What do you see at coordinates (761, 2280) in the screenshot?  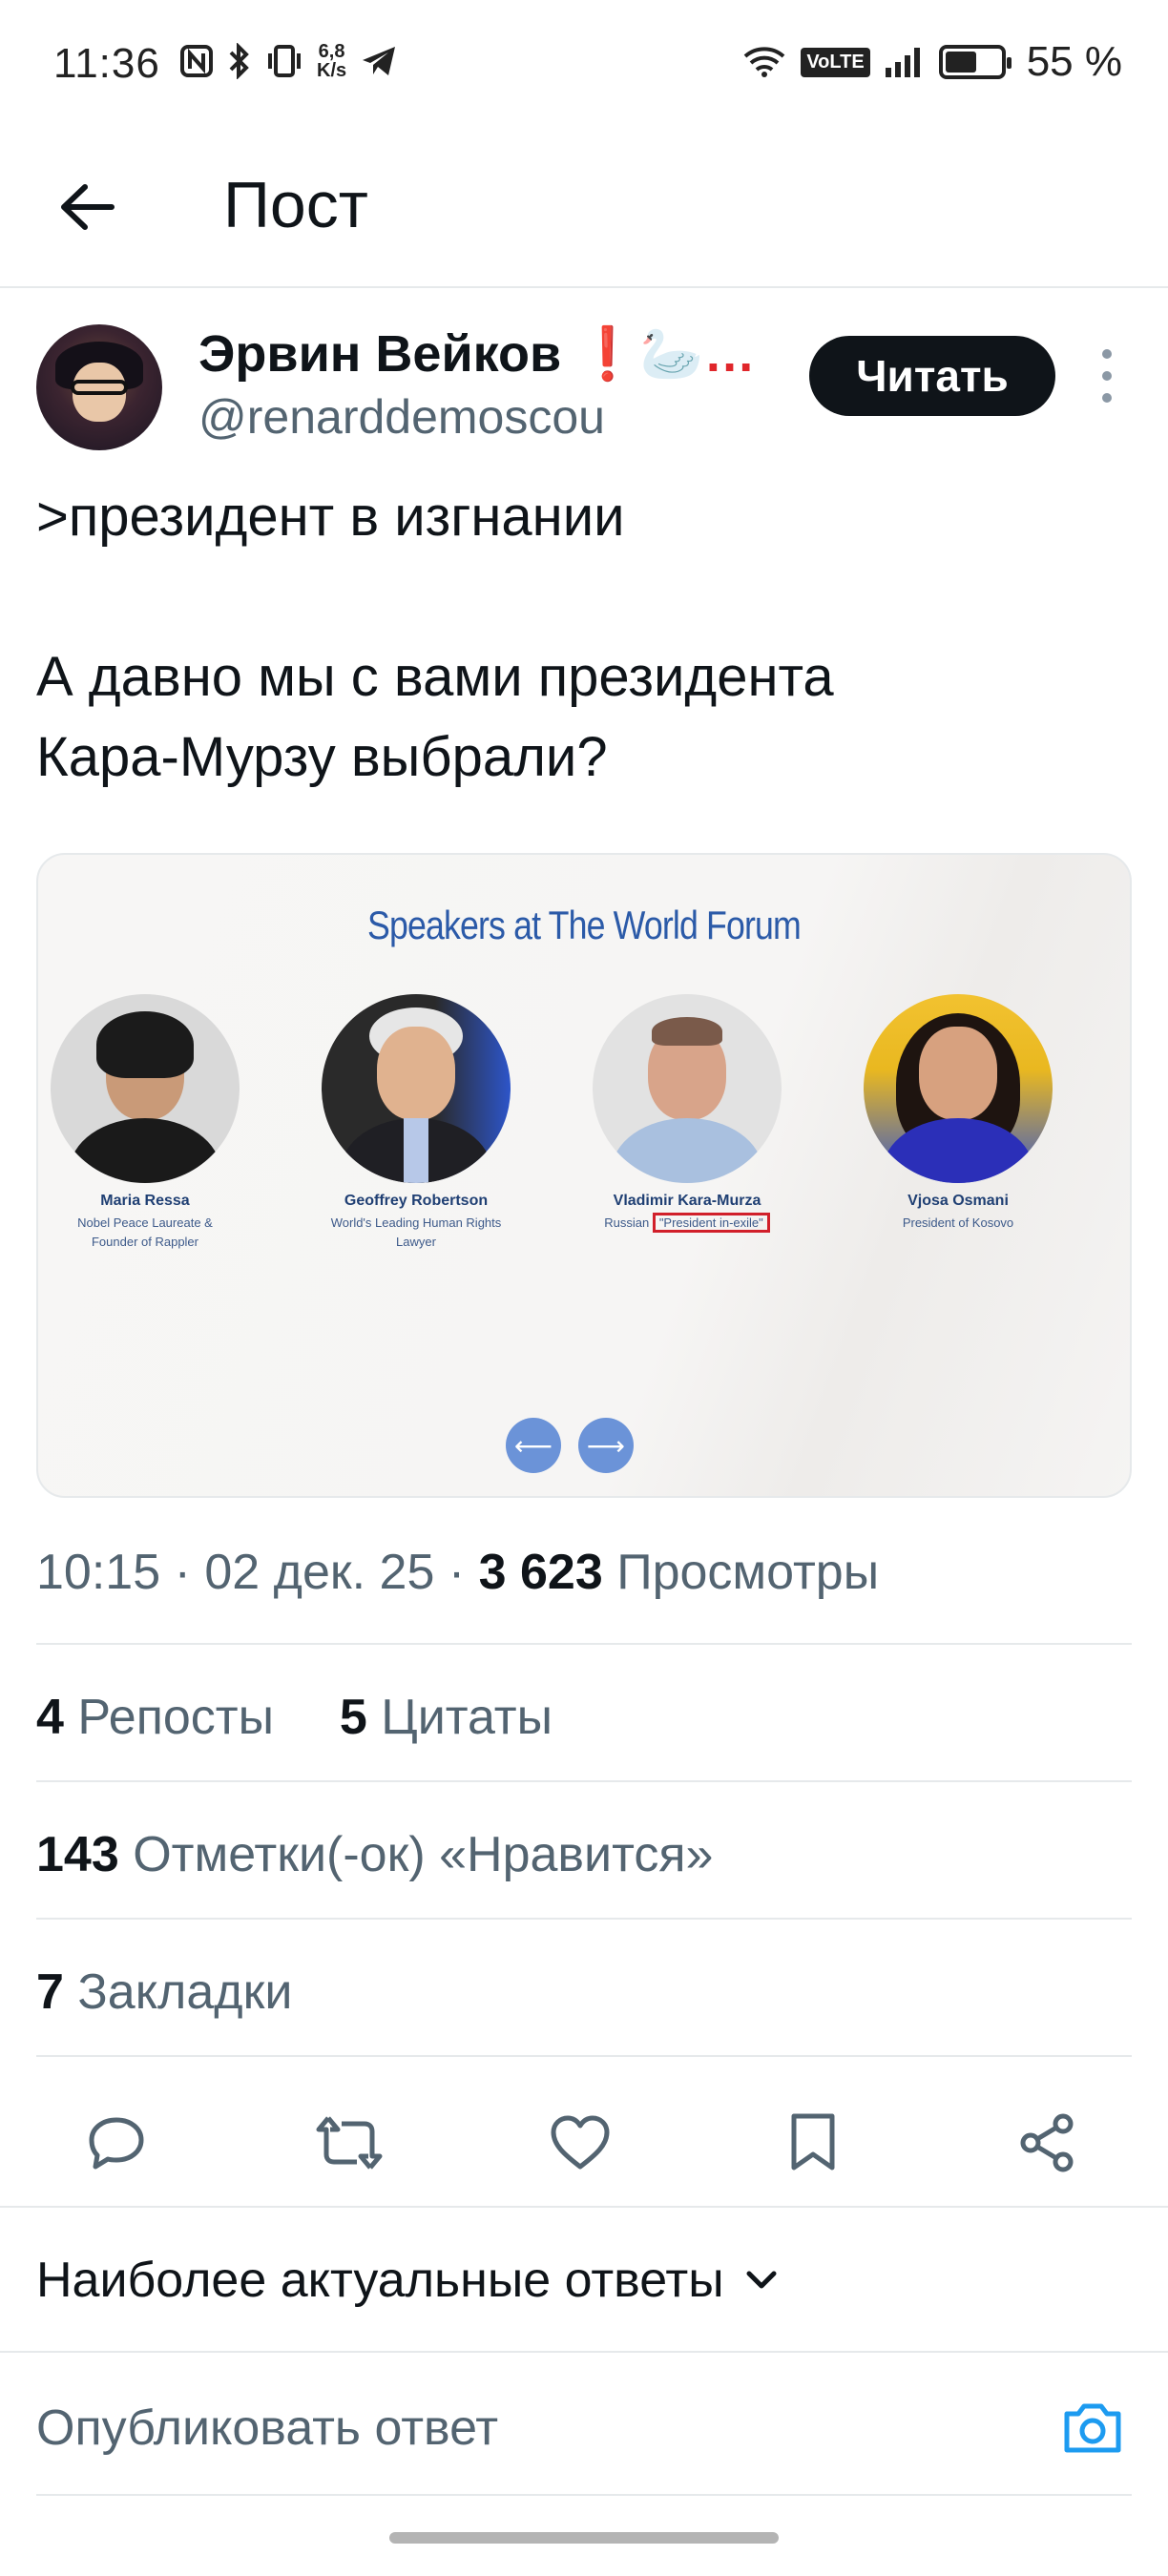 I see `chevron-down-icon` at bounding box center [761, 2280].